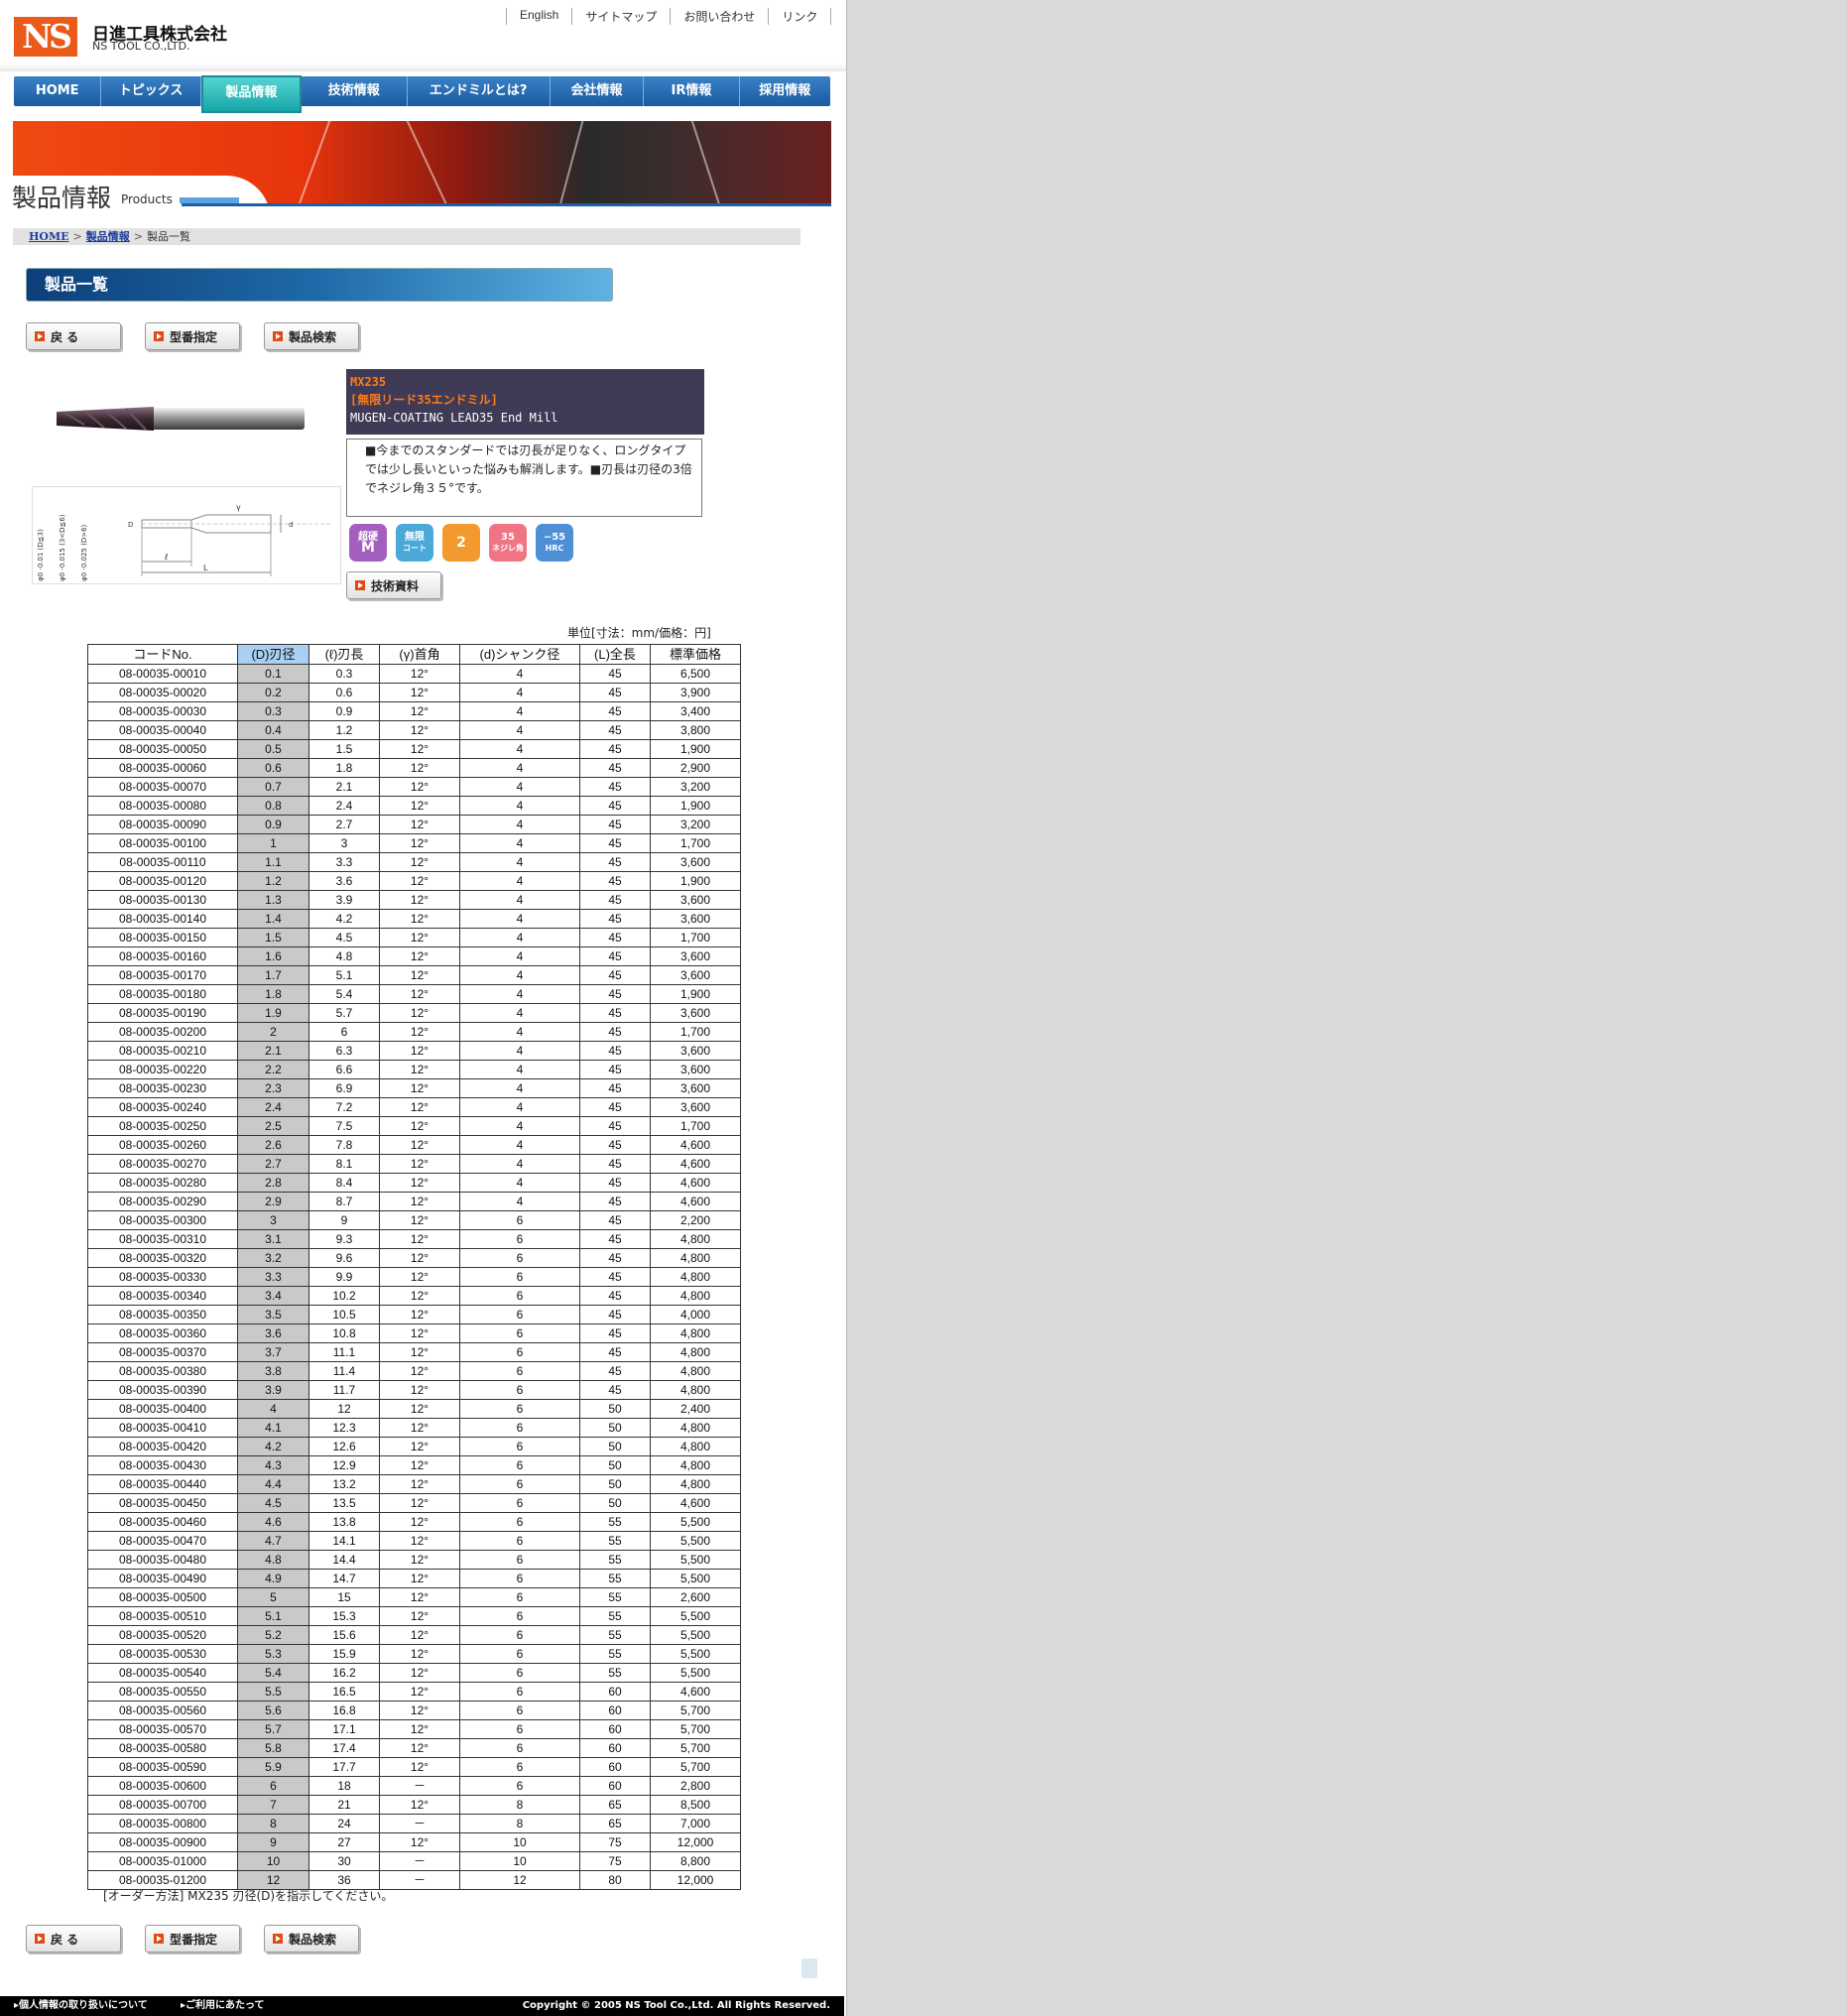 The width and height of the screenshot is (1847, 2016). I want to click on model-select-button: 型番指定, so click(192, 336).